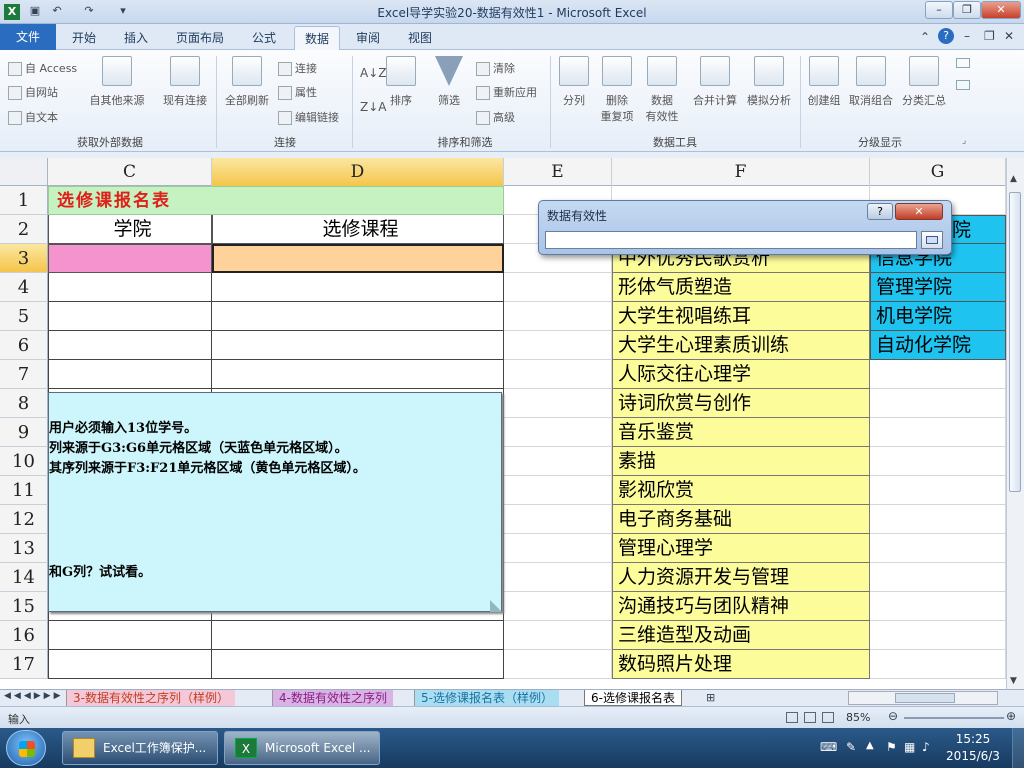 The image size is (1024, 768). I want to click on sheet-title-cell: 选修课报名表, so click(276, 200).